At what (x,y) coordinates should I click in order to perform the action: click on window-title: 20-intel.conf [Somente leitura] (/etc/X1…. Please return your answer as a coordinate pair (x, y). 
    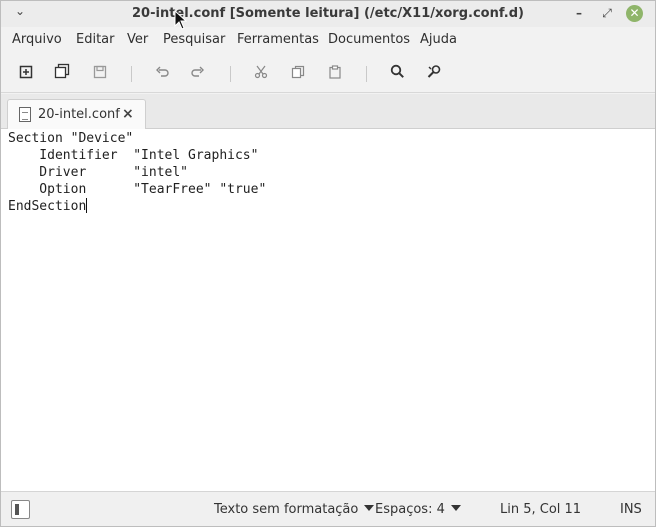
    Looking at the image, I should click on (328, 13).